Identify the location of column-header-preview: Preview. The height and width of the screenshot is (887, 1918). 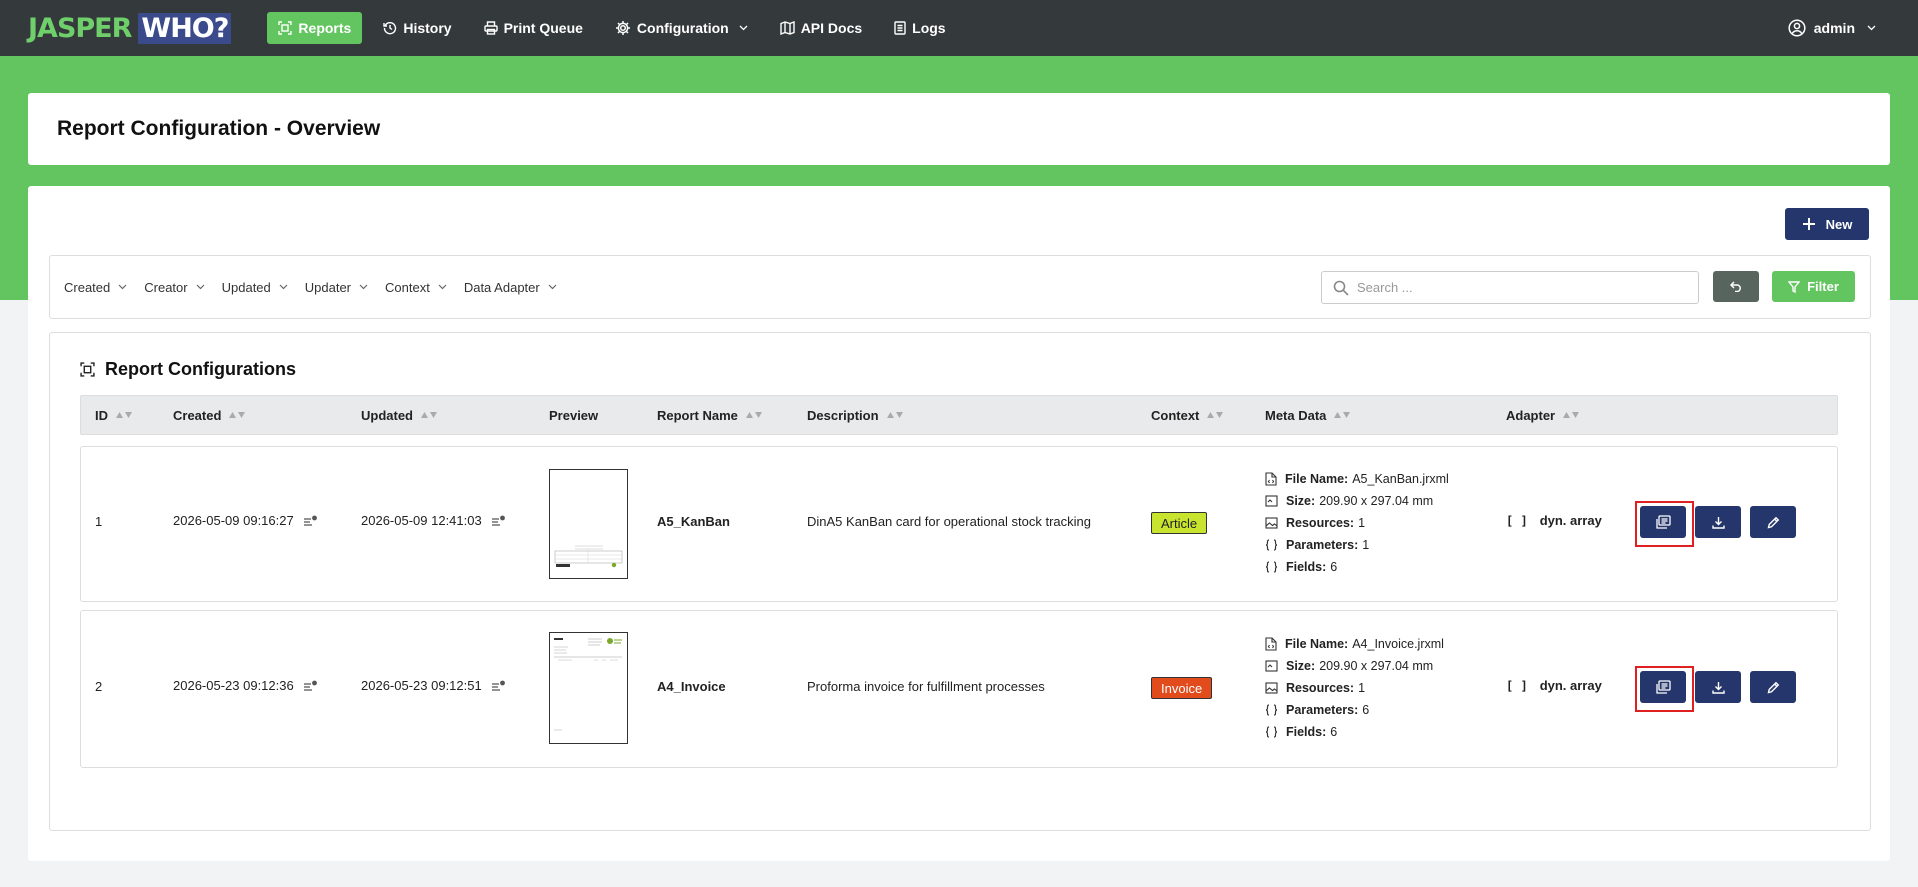
(573, 415).